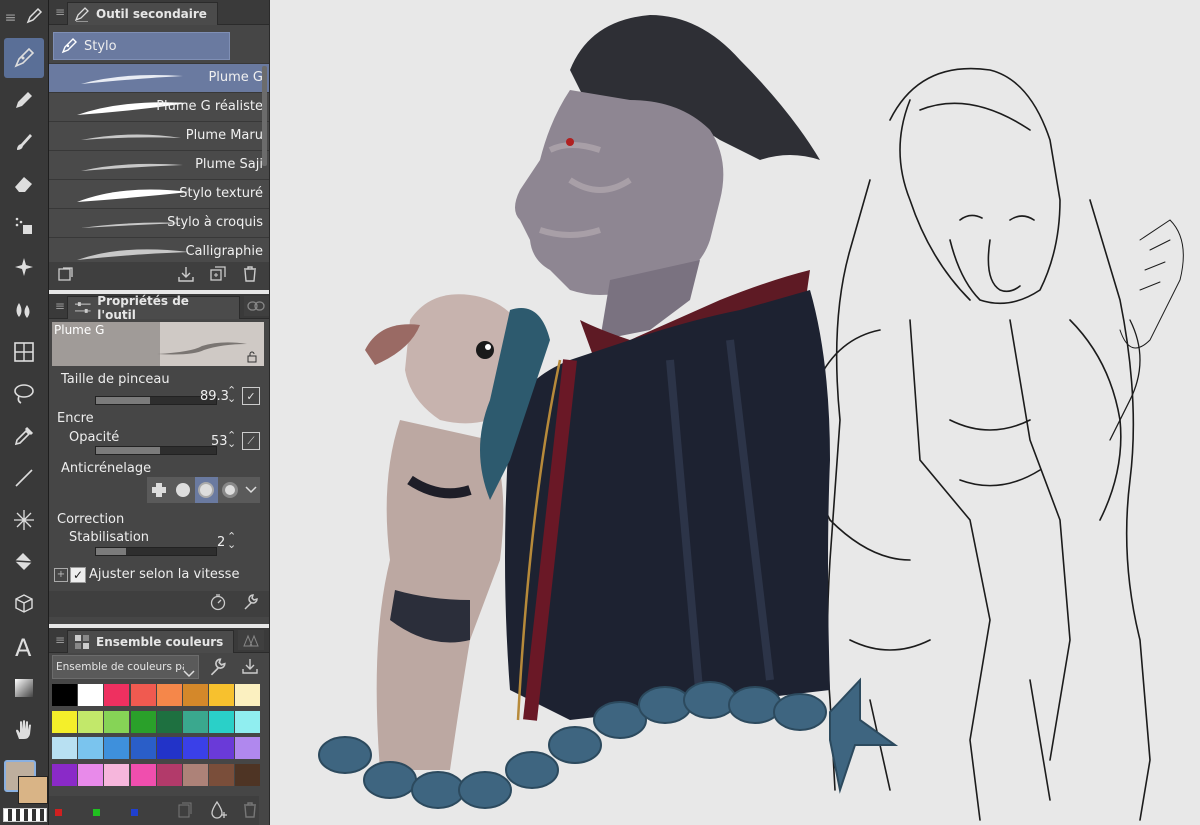 Image resolution: width=1200 pixels, height=825 pixels. Describe the element at coordinates (256, 306) in the screenshot. I see `tab-brush-size` at that location.